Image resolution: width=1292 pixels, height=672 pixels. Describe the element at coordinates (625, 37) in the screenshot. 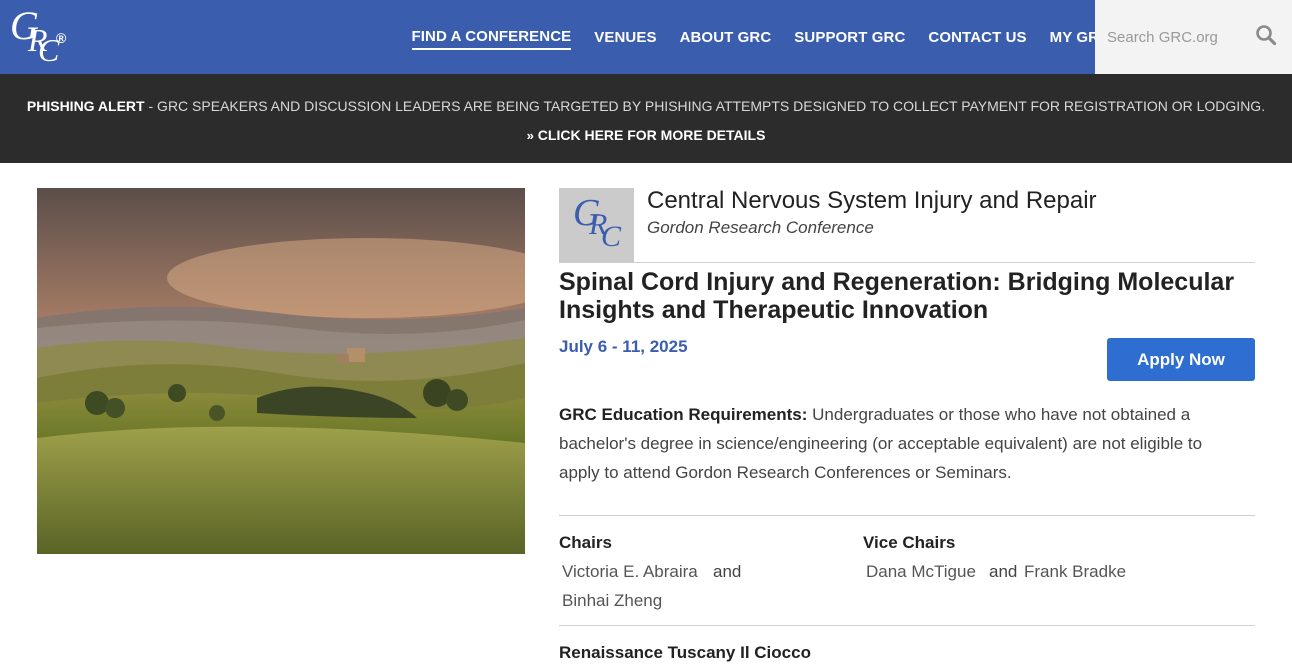

I see `nav-venues: VENUES` at that location.